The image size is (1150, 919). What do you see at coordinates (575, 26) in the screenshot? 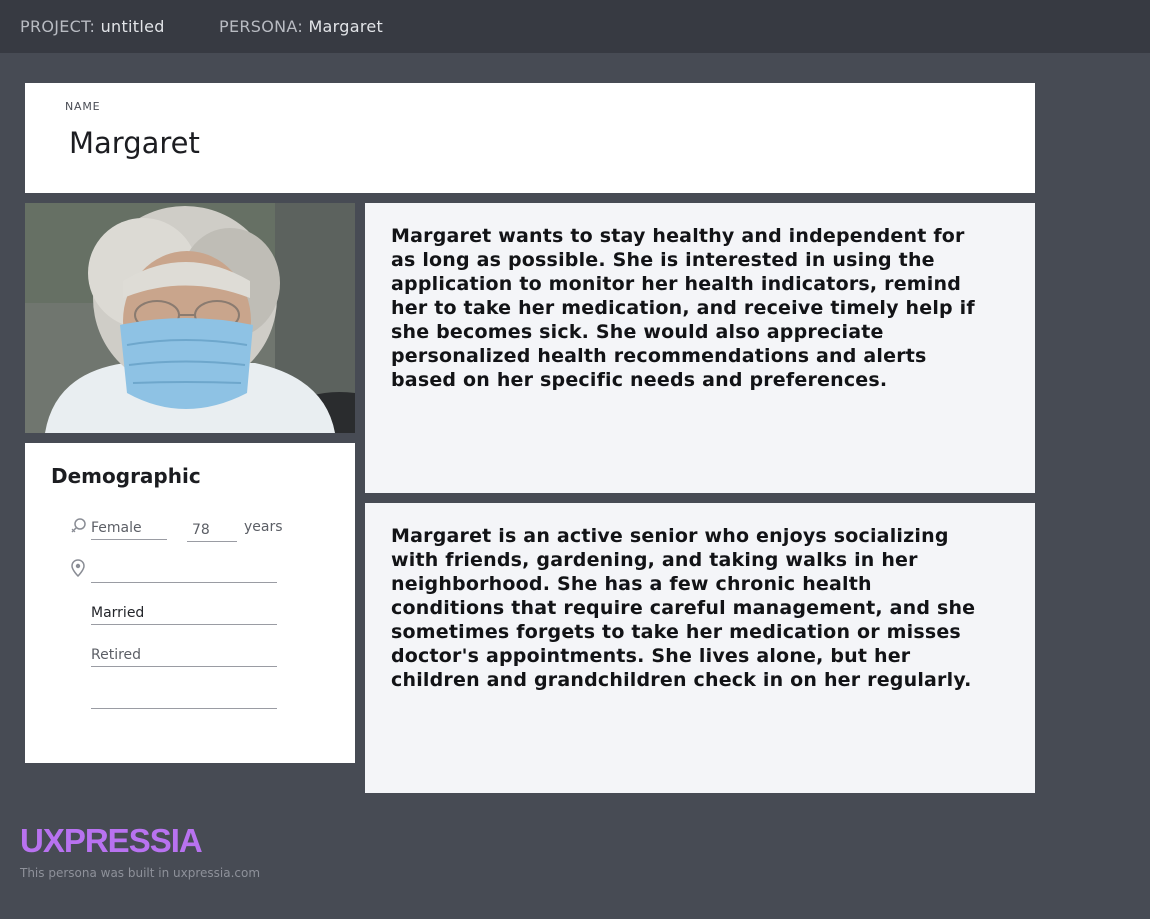
I see `top-bar: PROJECT: untitled PERSONA: Margaret` at bounding box center [575, 26].